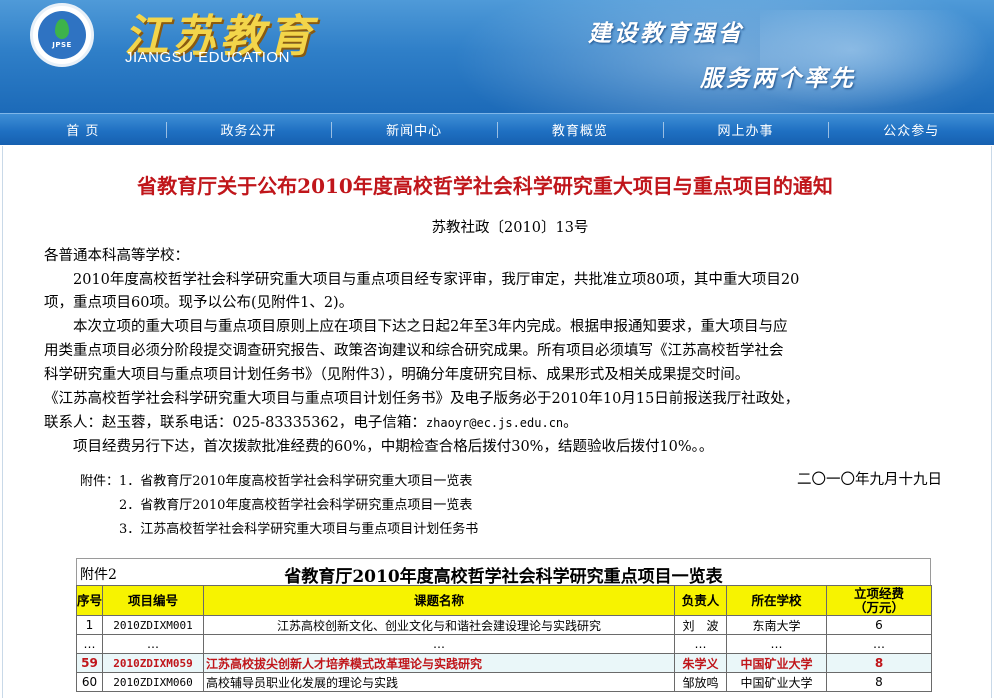 The width and height of the screenshot is (994, 698). I want to click on cell-leader: 邹放鸣, so click(700, 682).